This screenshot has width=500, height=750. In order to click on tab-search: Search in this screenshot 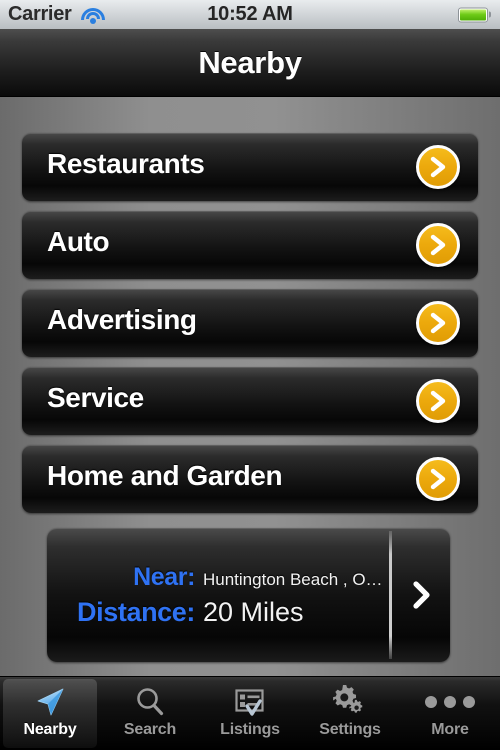, I will do `click(150, 713)`.